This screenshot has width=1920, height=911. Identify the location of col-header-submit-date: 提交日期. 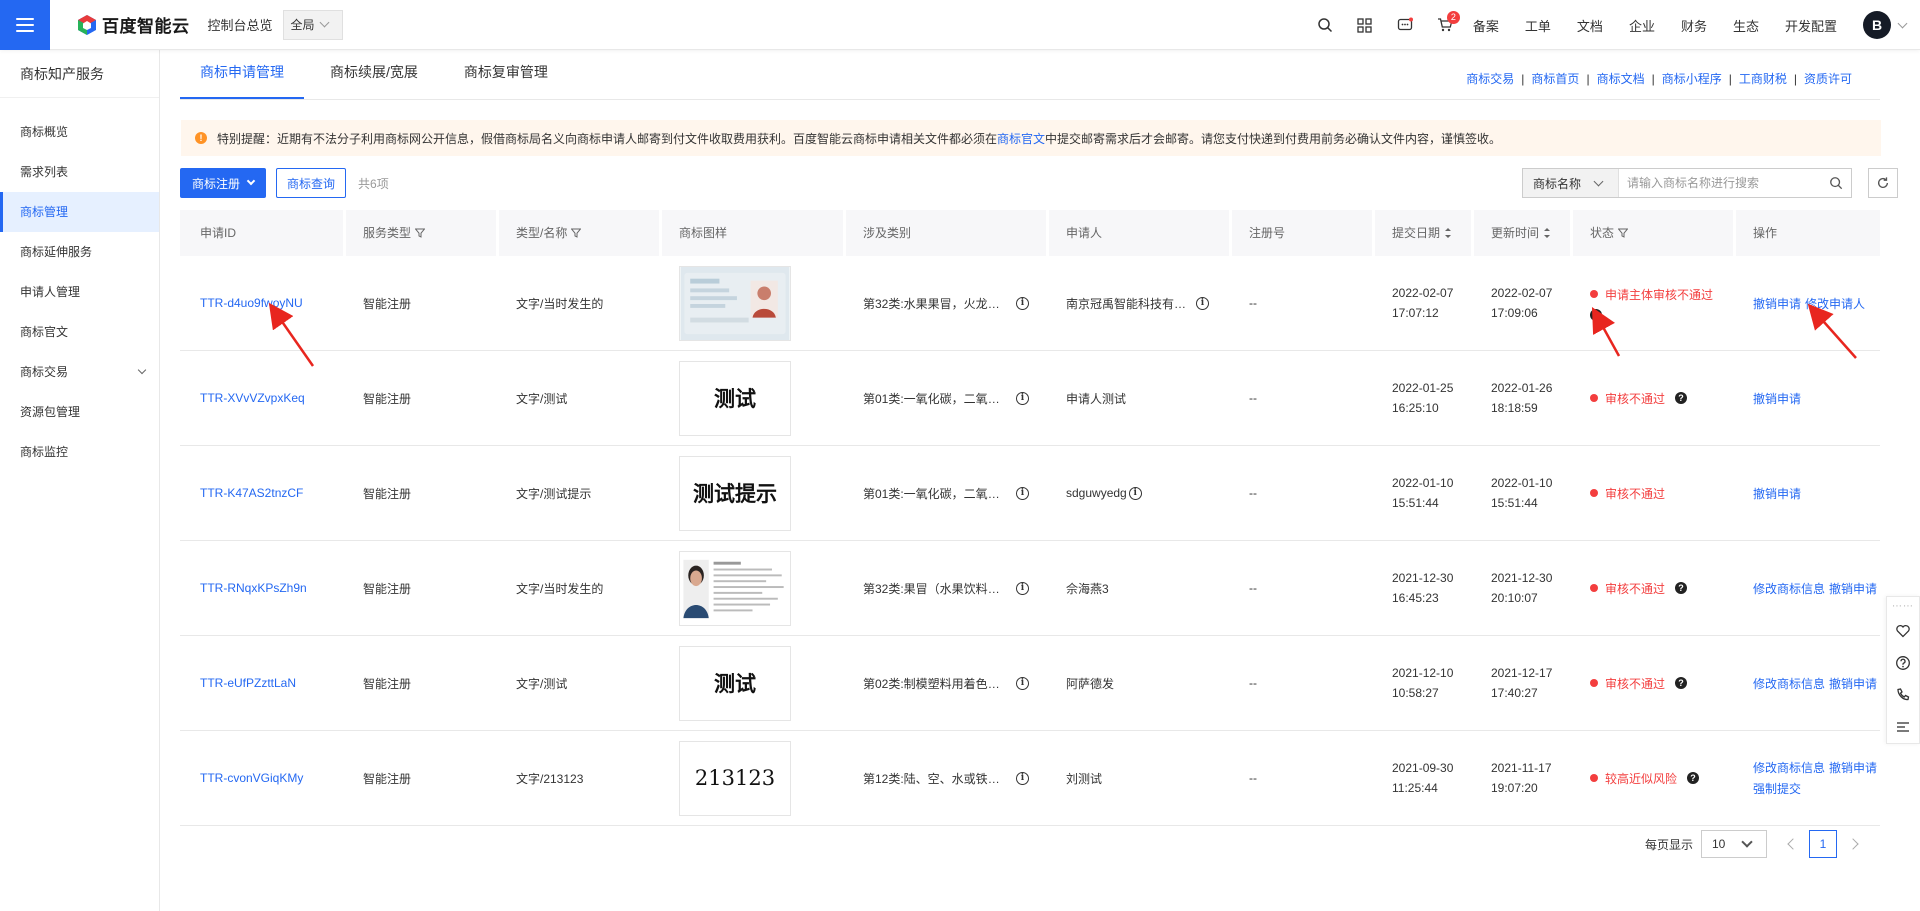
(1421, 233).